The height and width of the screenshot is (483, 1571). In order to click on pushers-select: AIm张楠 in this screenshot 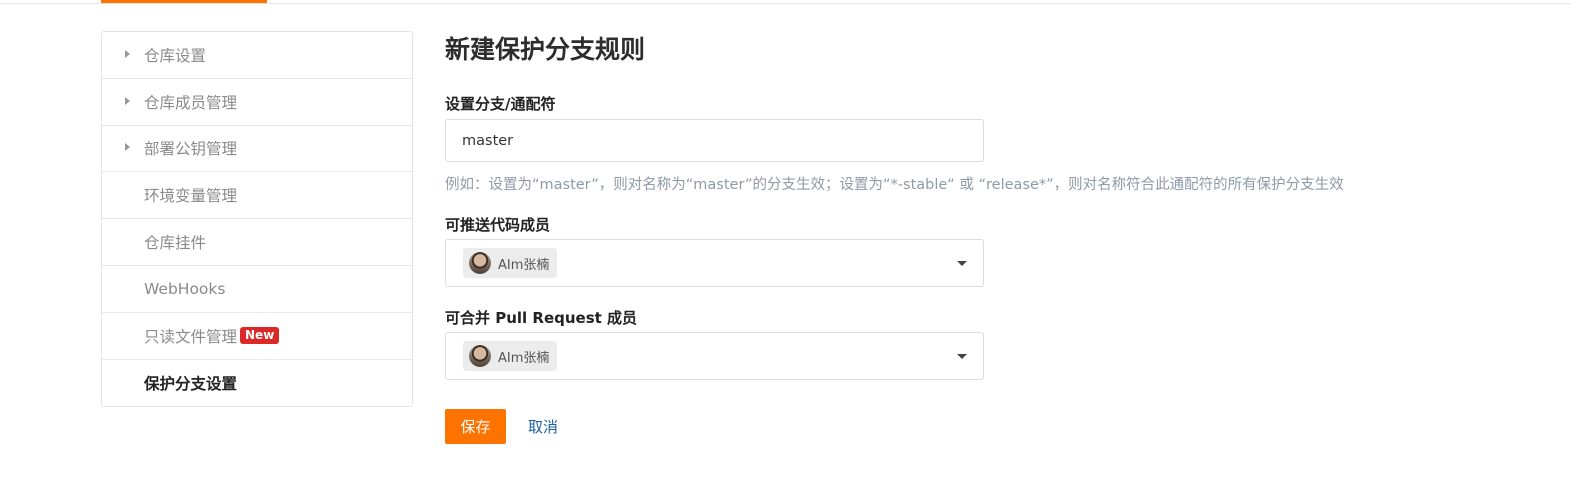, I will do `click(714, 263)`.